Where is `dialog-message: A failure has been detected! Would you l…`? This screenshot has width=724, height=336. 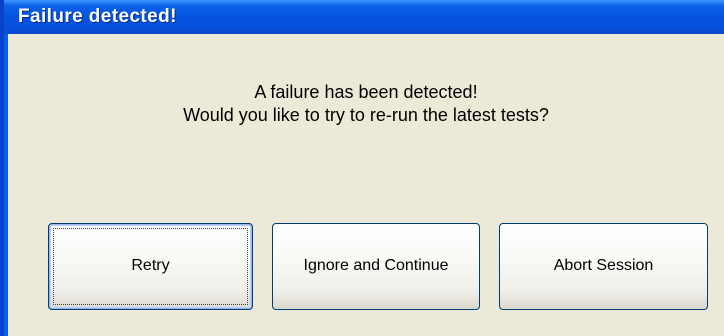 dialog-message: A failure has been detected! Would you l… is located at coordinates (366, 104).